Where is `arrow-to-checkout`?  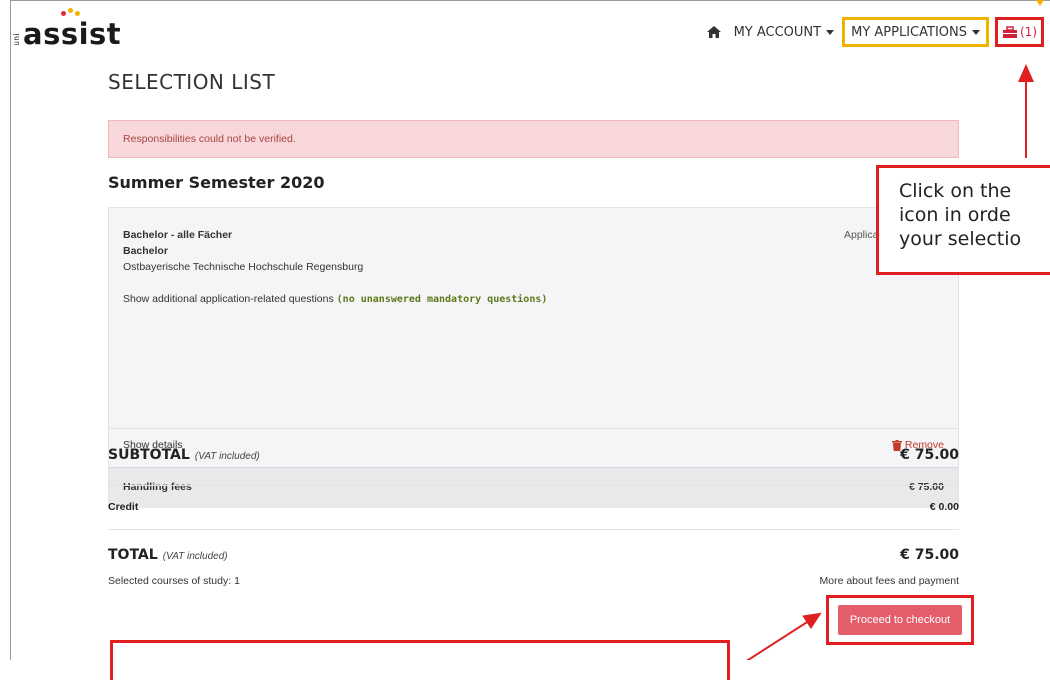
arrow-to-checkout is located at coordinates (784, 636).